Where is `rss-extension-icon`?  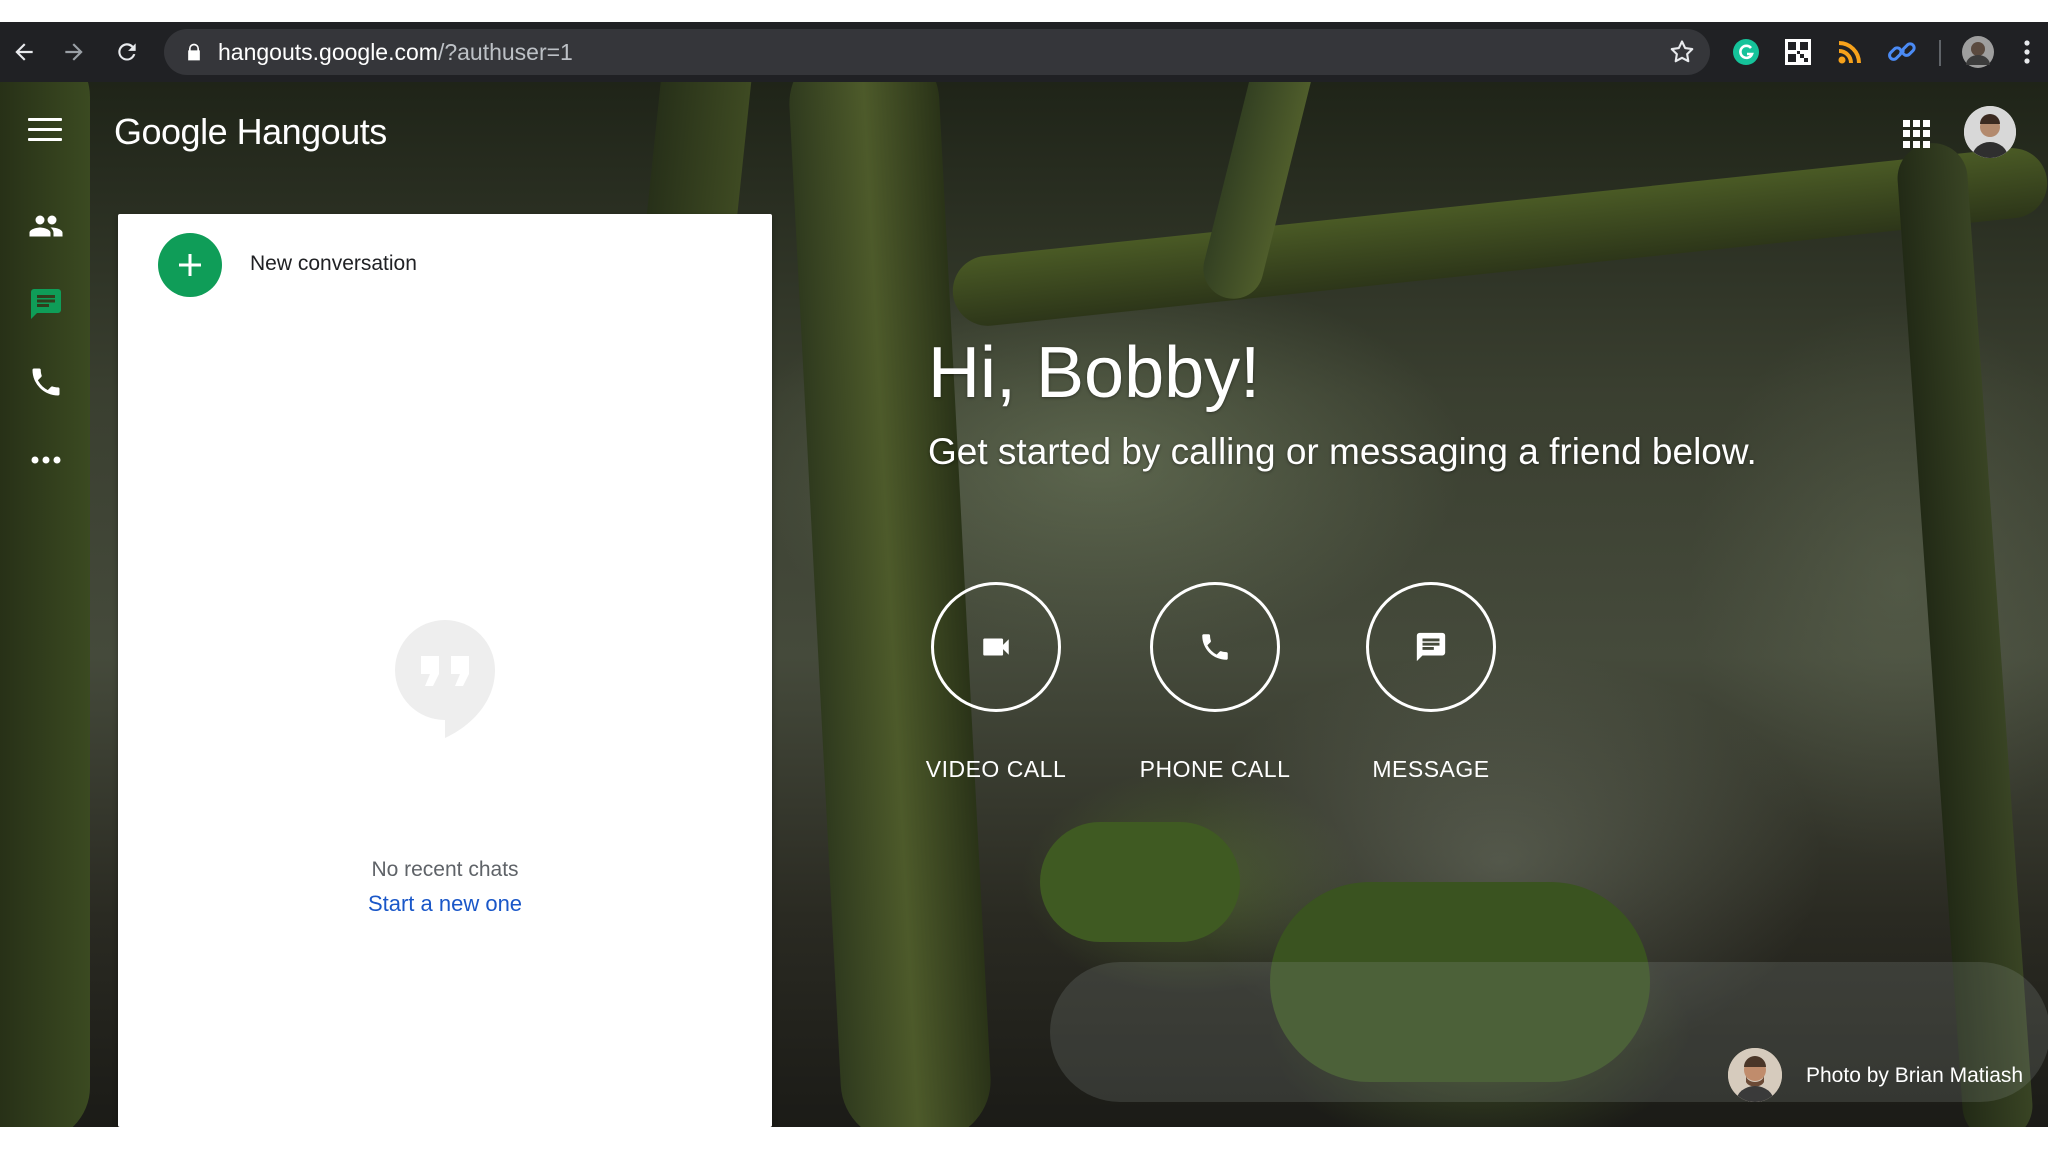 rss-extension-icon is located at coordinates (1849, 52).